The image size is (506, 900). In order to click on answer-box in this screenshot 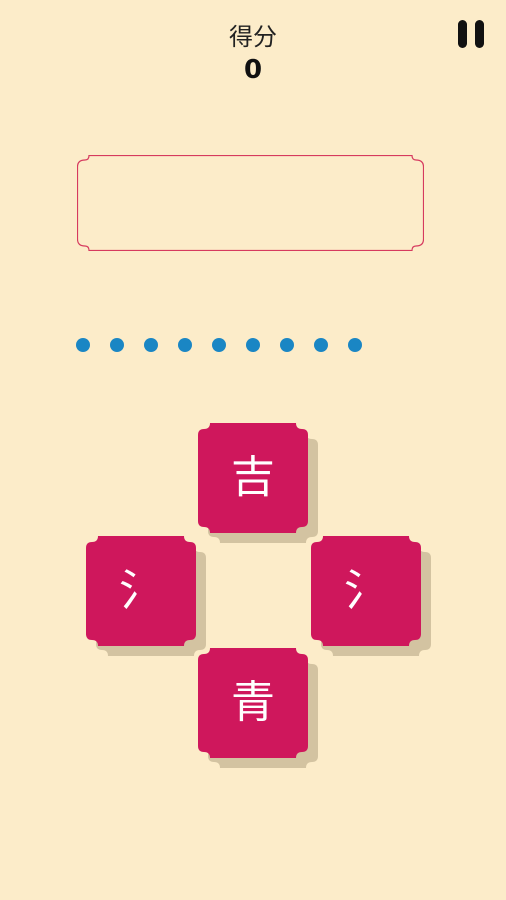, I will do `click(250, 203)`.